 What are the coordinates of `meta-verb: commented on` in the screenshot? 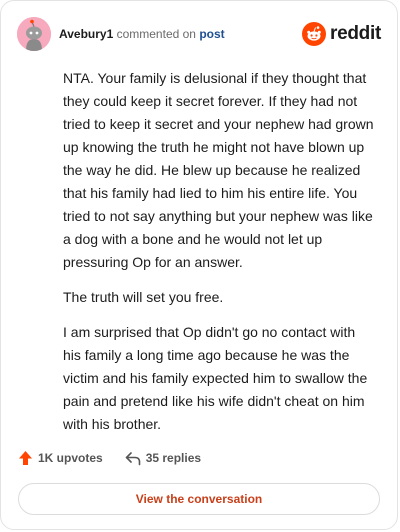 It's located at (156, 34).